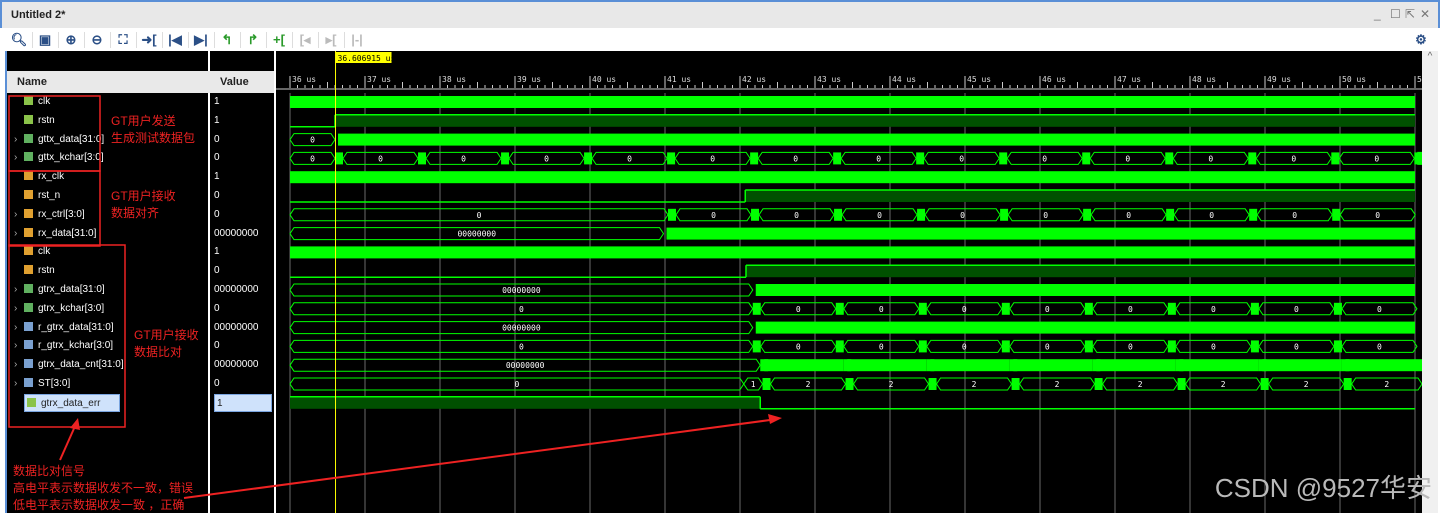  What do you see at coordinates (44, 177) in the screenshot?
I see `signal-row: rx_clk` at bounding box center [44, 177].